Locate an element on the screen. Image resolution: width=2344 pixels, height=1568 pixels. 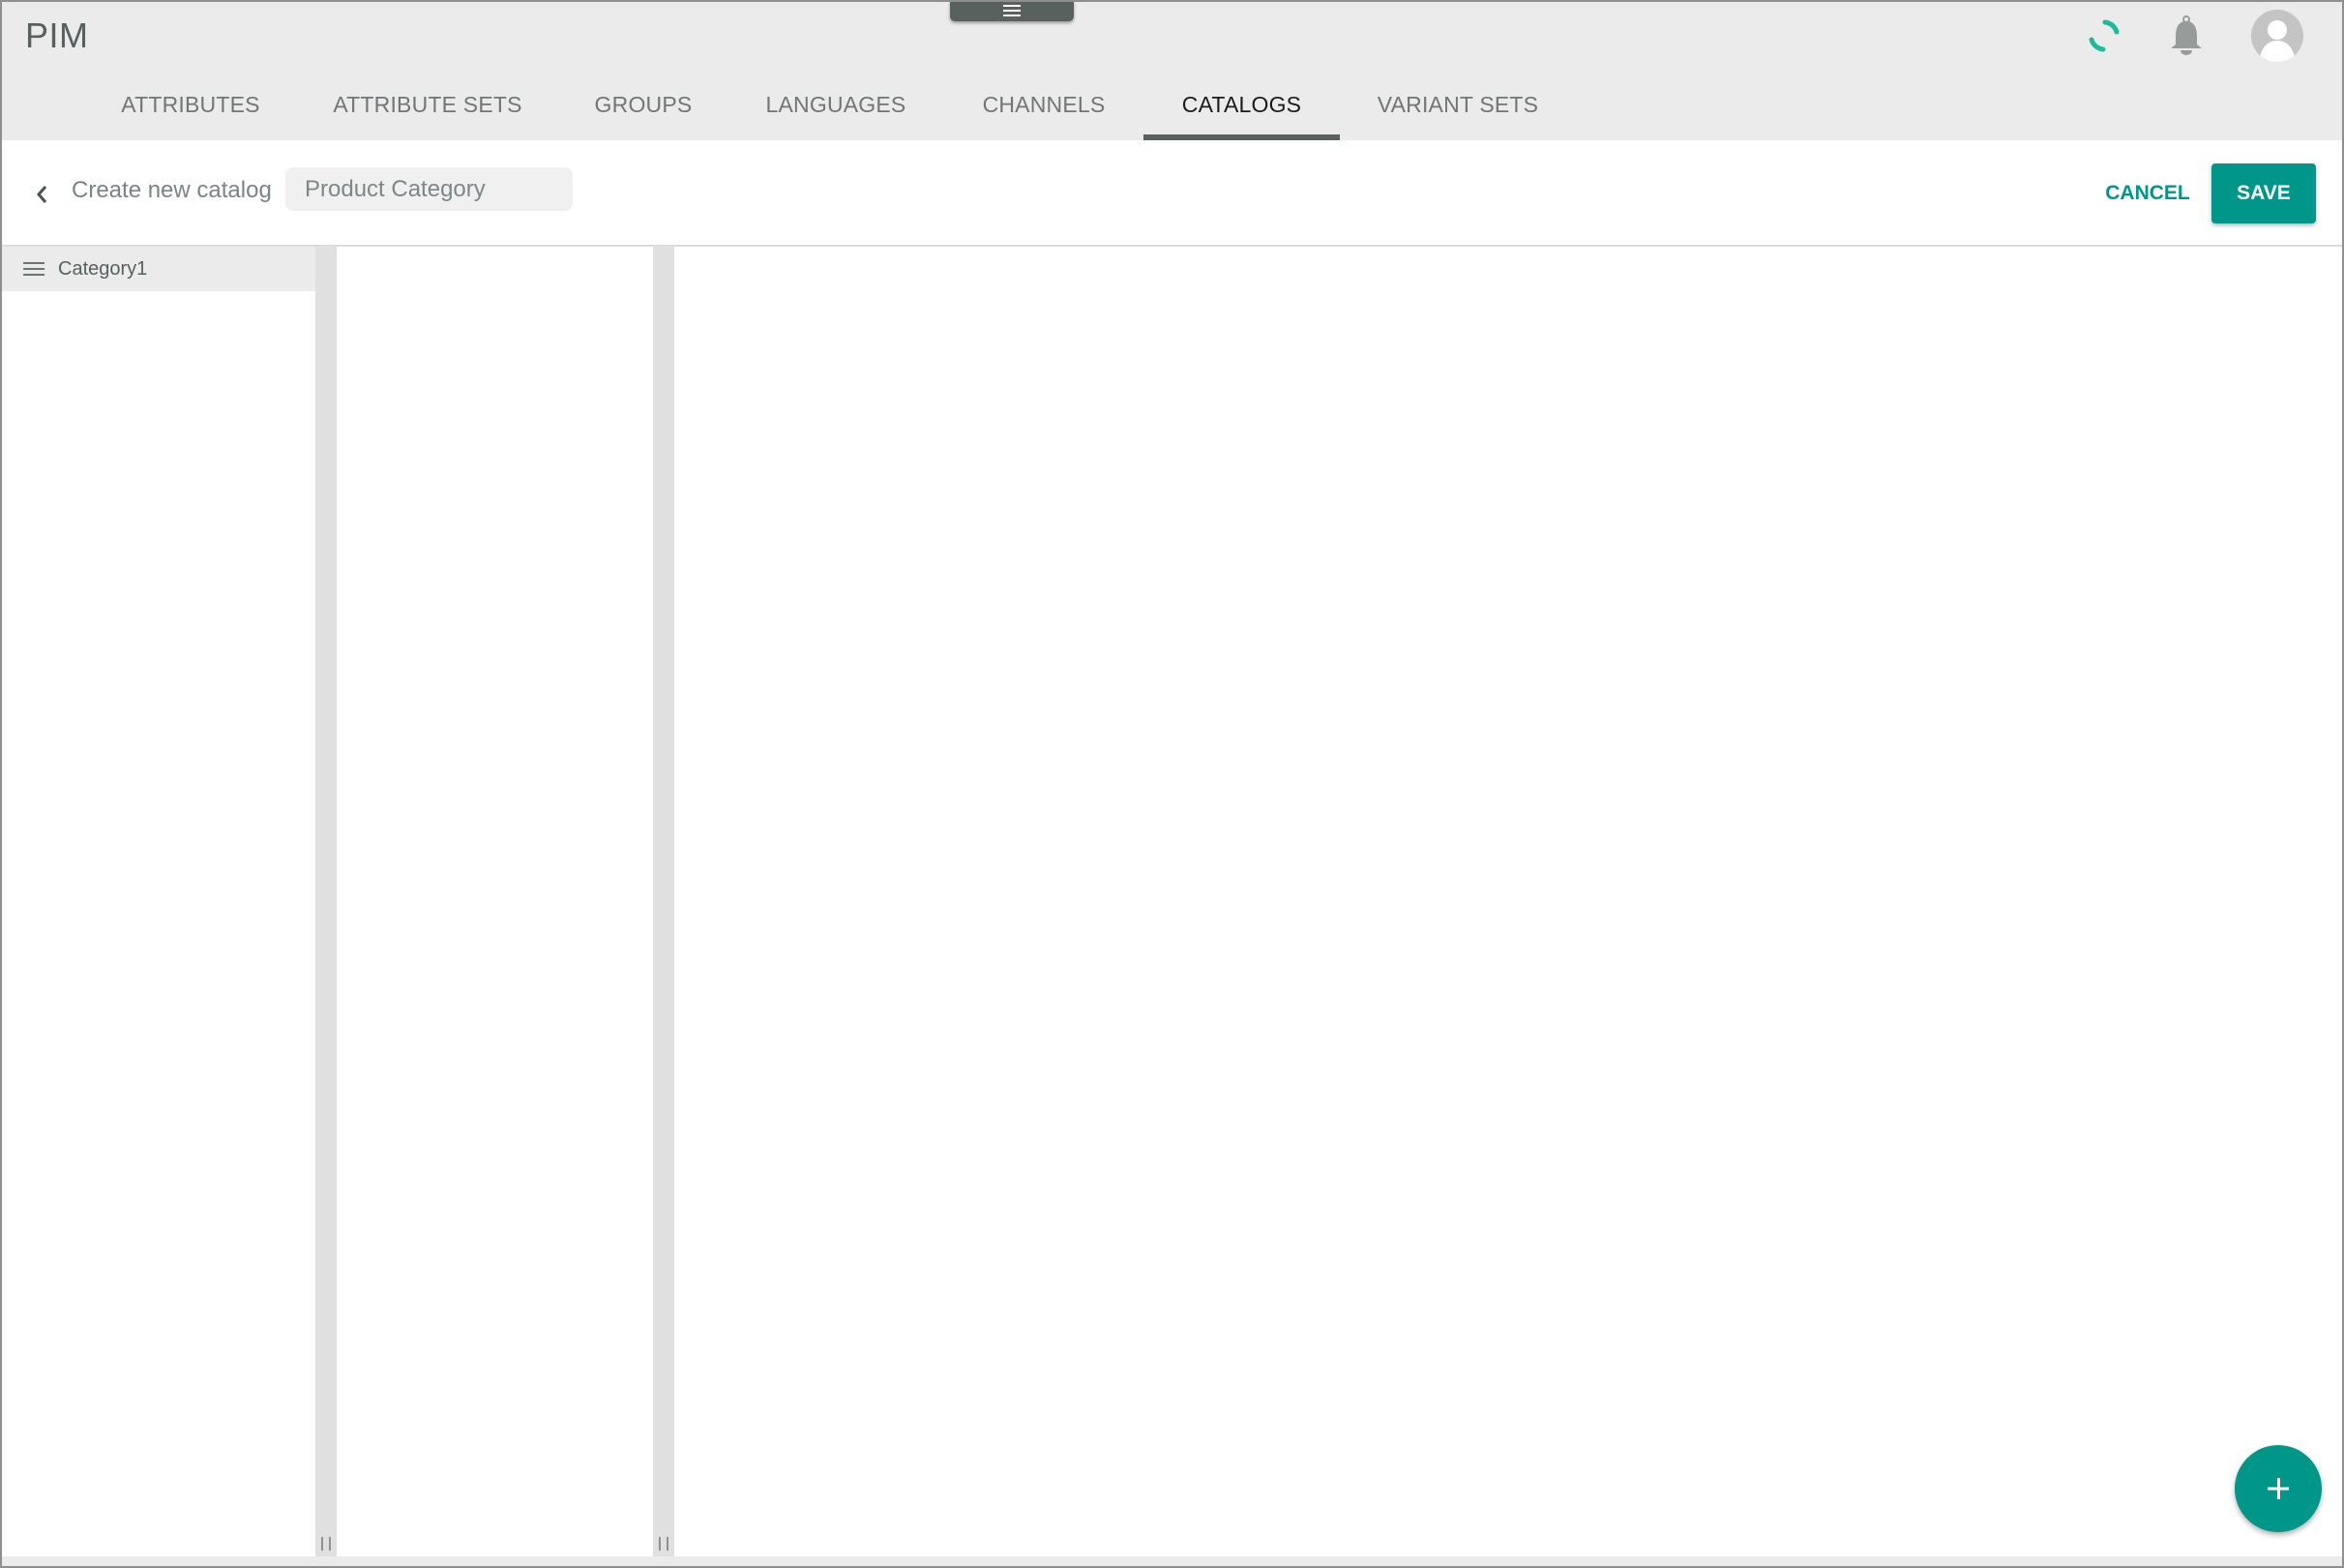
catalog-name-input is located at coordinates (429, 189).